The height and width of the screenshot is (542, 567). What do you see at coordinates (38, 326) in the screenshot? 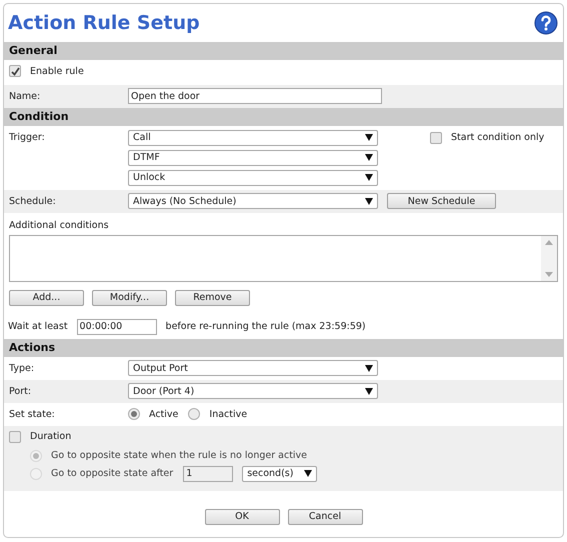
I see `field-label: Wait at least` at bounding box center [38, 326].